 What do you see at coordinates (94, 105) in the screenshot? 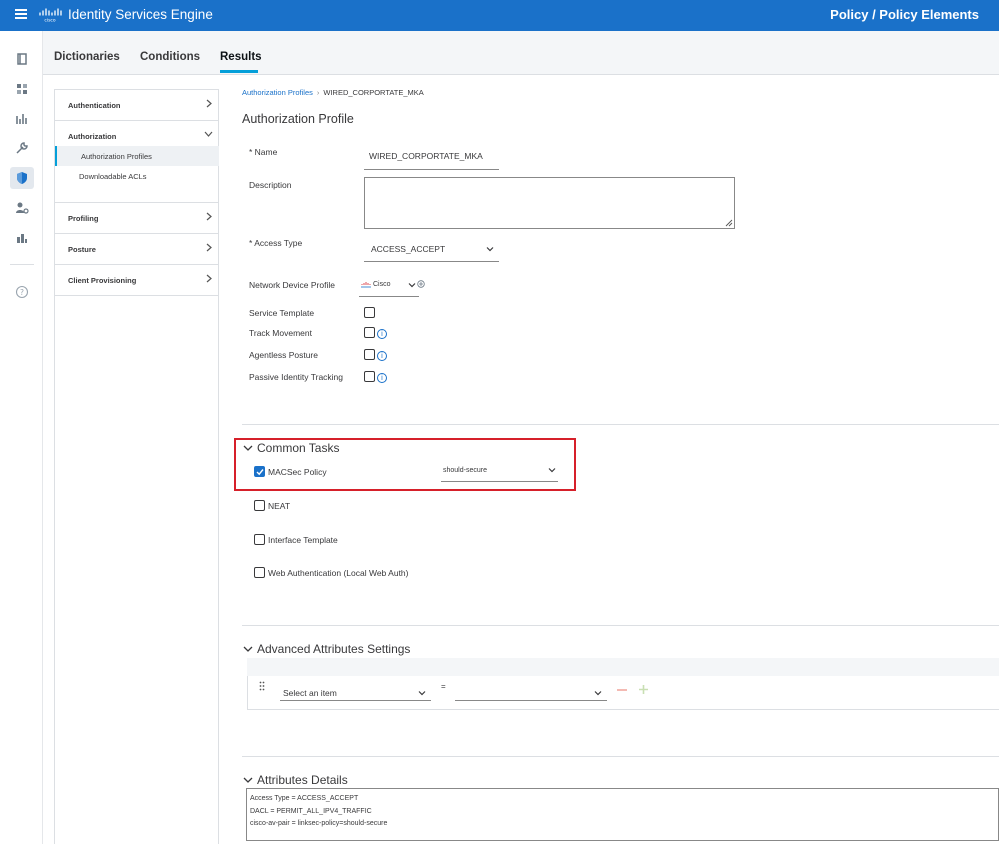
I see `nav-authentication-label: Authentication` at bounding box center [94, 105].